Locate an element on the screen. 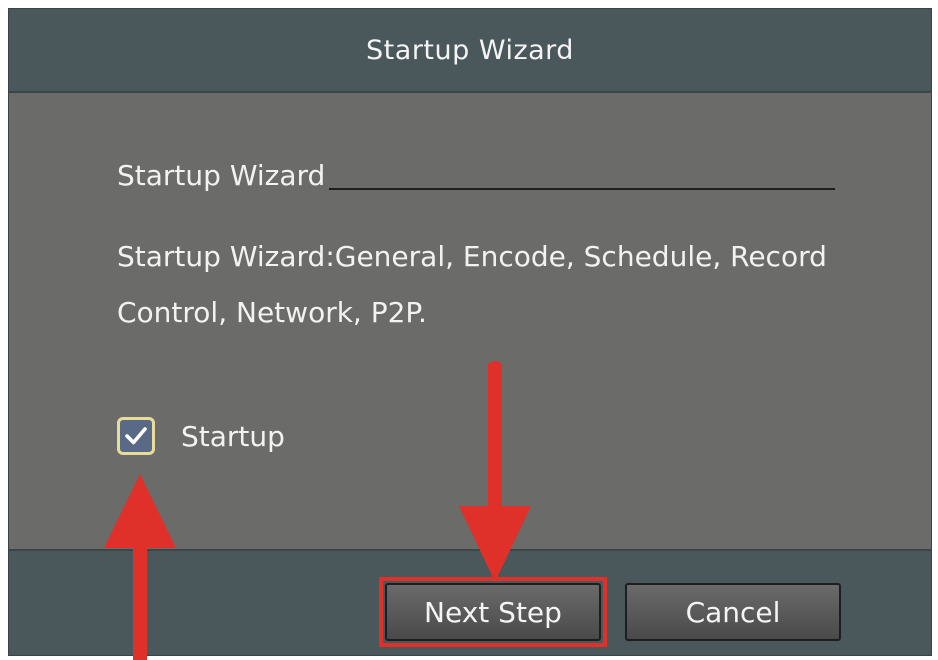  checkmark-icon is located at coordinates (136, 436).